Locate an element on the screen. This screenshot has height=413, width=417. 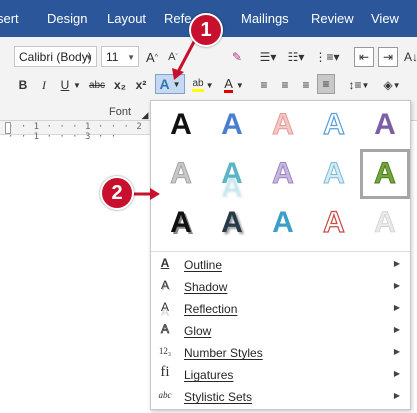
line-spacing-icon: ↕≡ ▼ is located at coordinates (359, 85).